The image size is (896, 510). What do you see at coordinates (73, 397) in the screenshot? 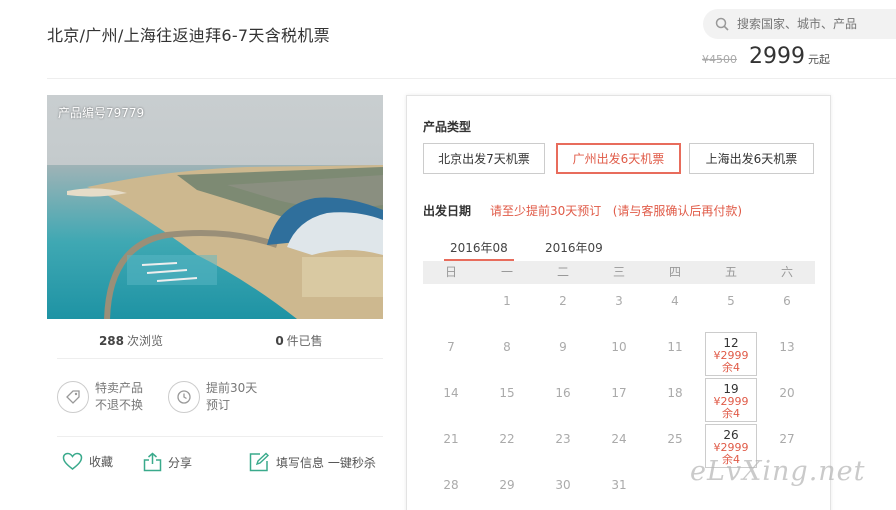
I see `tag-icon` at bounding box center [73, 397].